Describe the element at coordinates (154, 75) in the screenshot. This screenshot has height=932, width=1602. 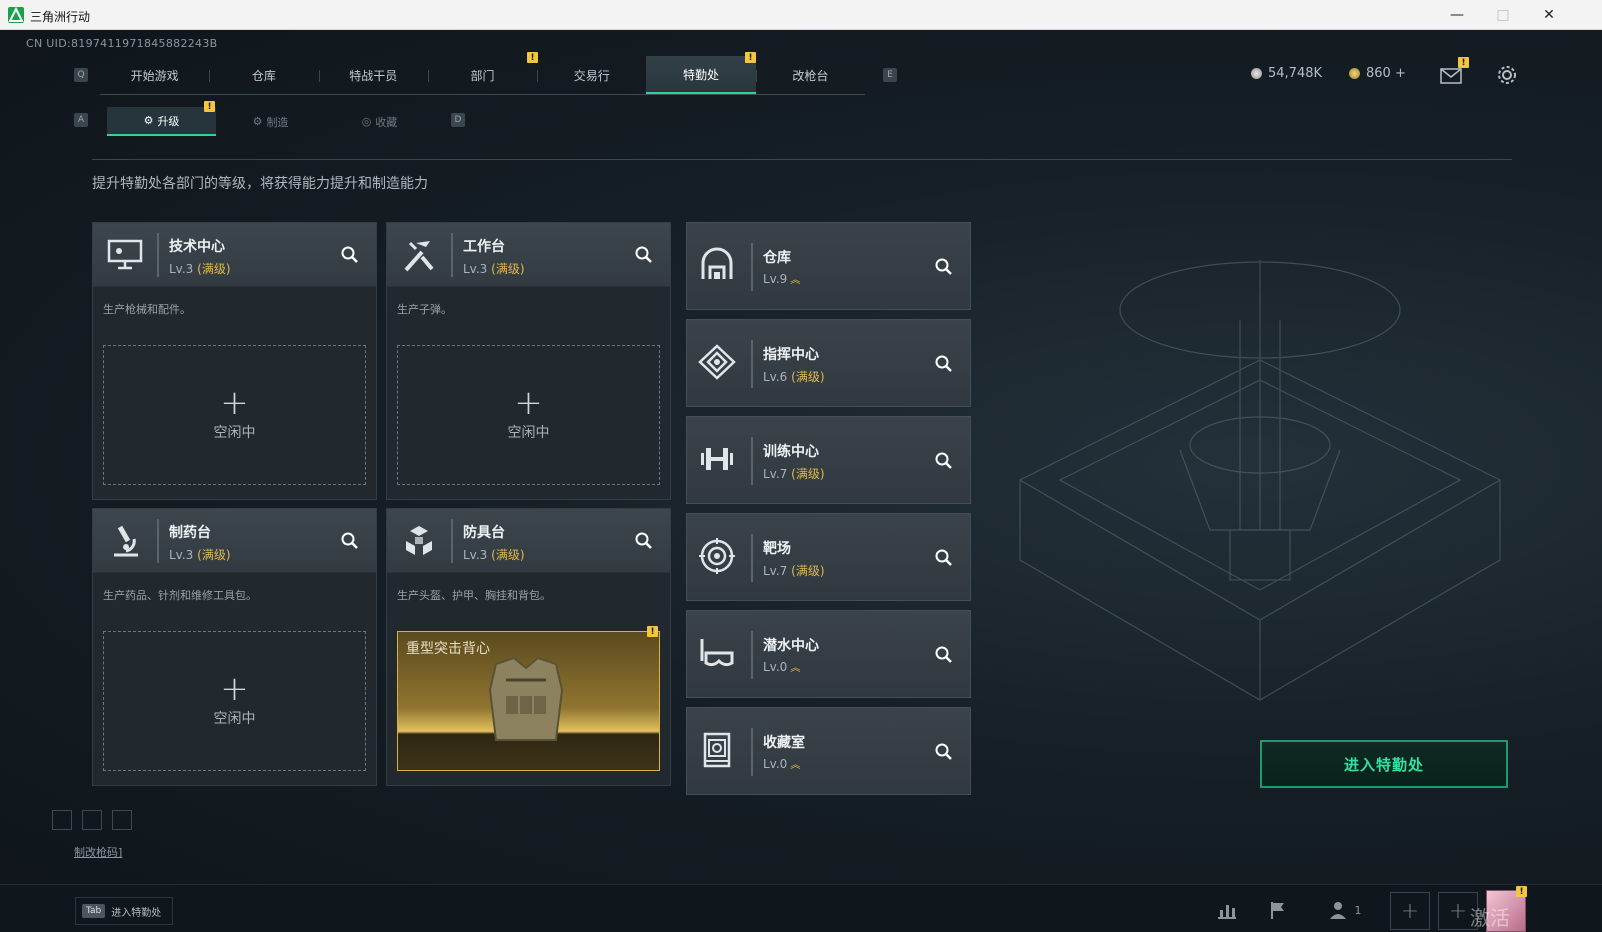
I see `tab-start-game: 开始游戏` at that location.